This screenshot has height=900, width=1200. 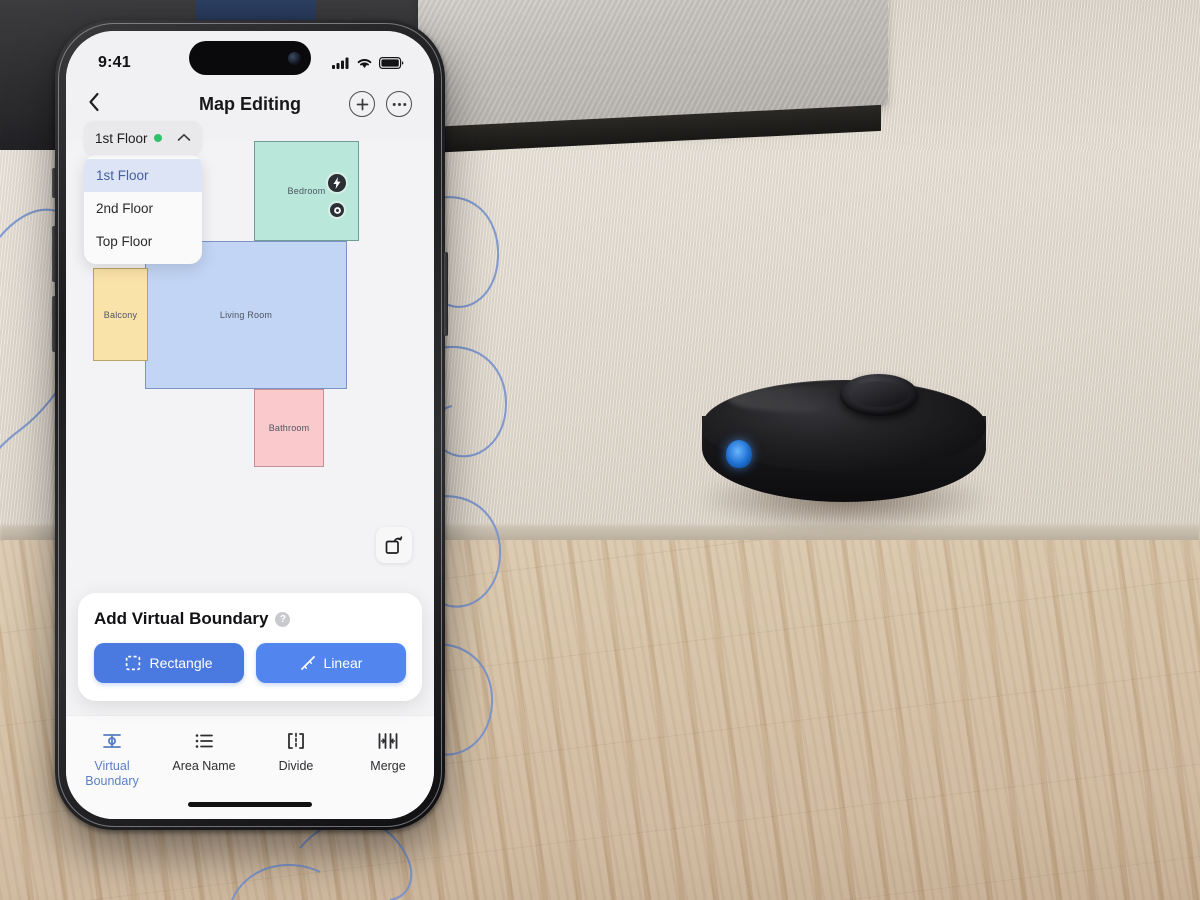 I want to click on floor-dropdown-menu: 1st Floor 2nd Floor Top Floor, so click(x=143, y=209).